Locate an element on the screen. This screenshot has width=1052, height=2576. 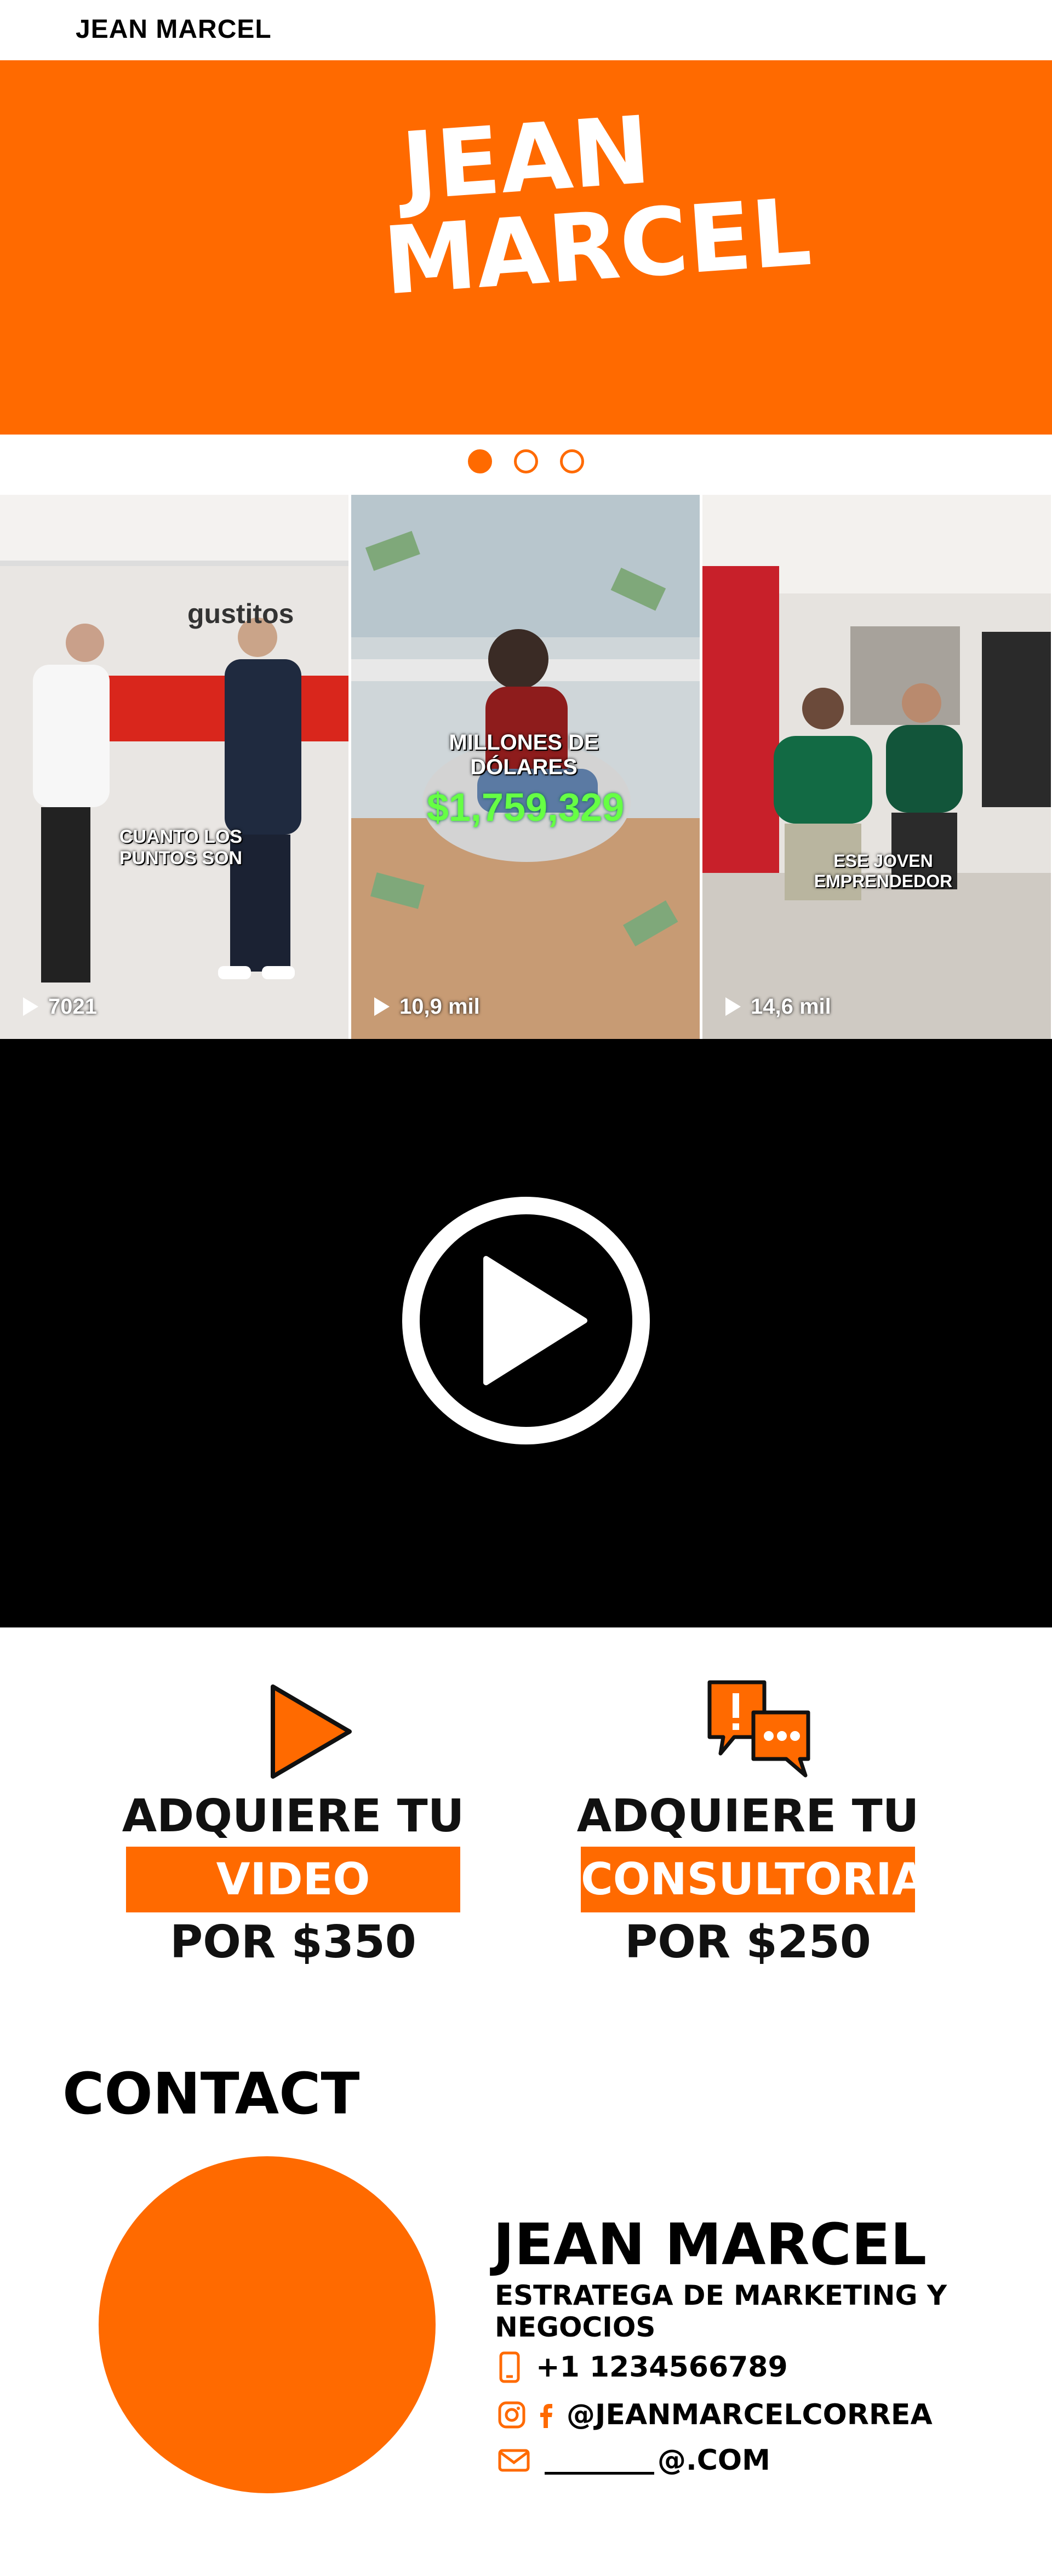
contact-name: JEAN MARCEL is located at coordinates (710, 2244).